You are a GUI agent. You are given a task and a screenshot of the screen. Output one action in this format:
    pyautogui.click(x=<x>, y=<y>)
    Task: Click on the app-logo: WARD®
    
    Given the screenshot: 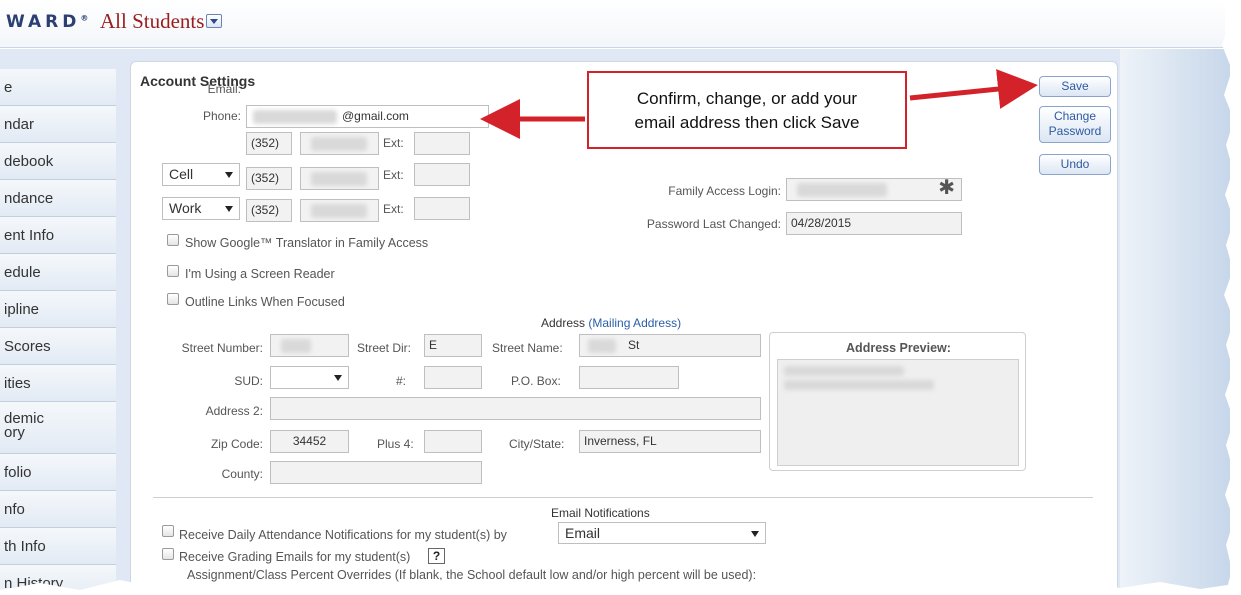 What is the action you would take?
    pyautogui.click(x=47, y=22)
    